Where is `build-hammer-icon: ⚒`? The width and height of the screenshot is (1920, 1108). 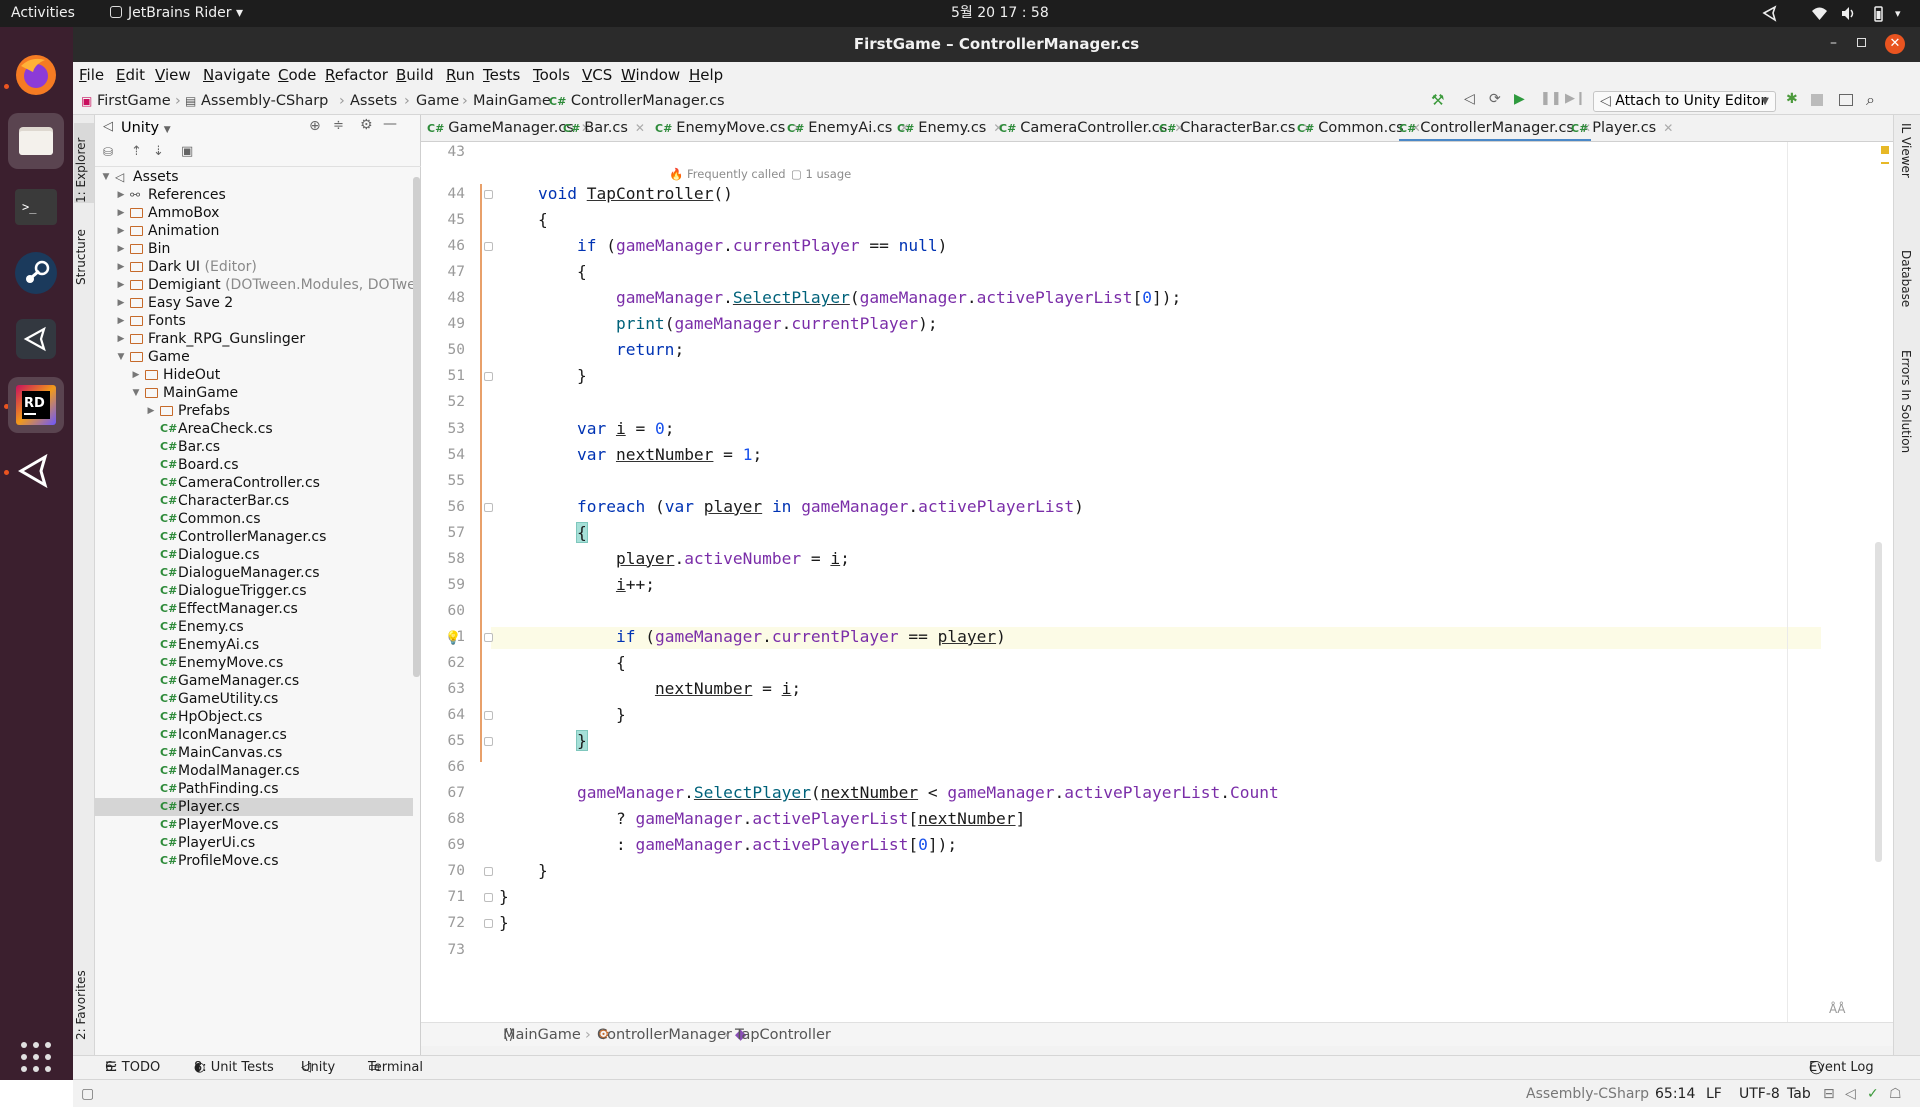 build-hammer-icon: ⚒ is located at coordinates (1437, 100).